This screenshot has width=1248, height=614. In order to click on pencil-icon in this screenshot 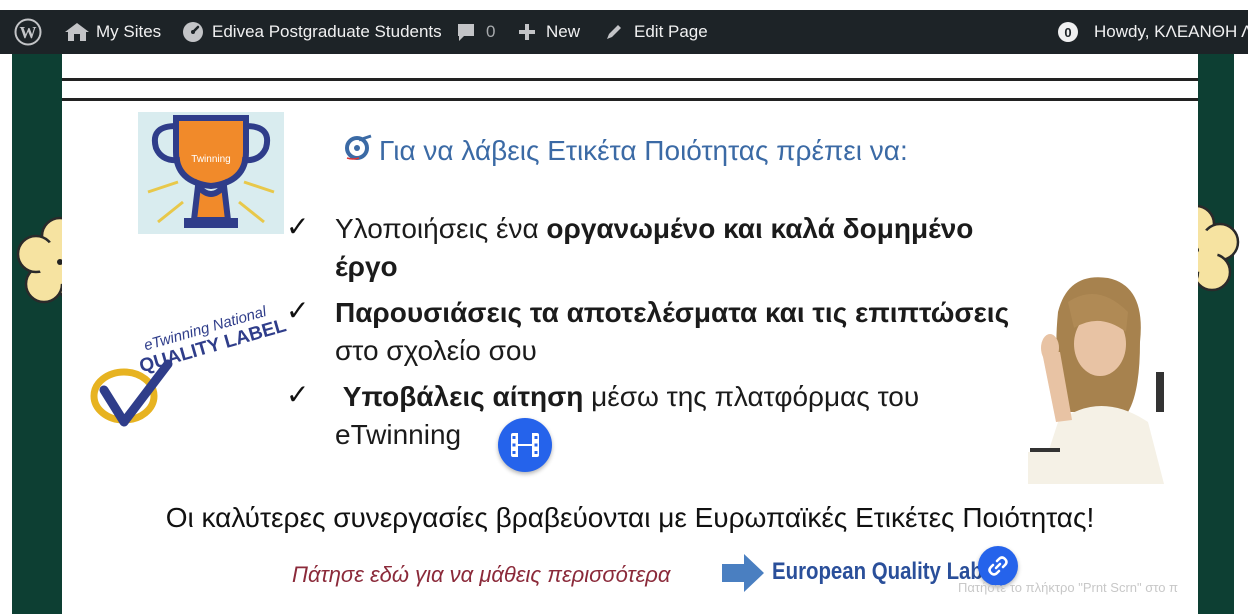, I will do `click(614, 32)`.